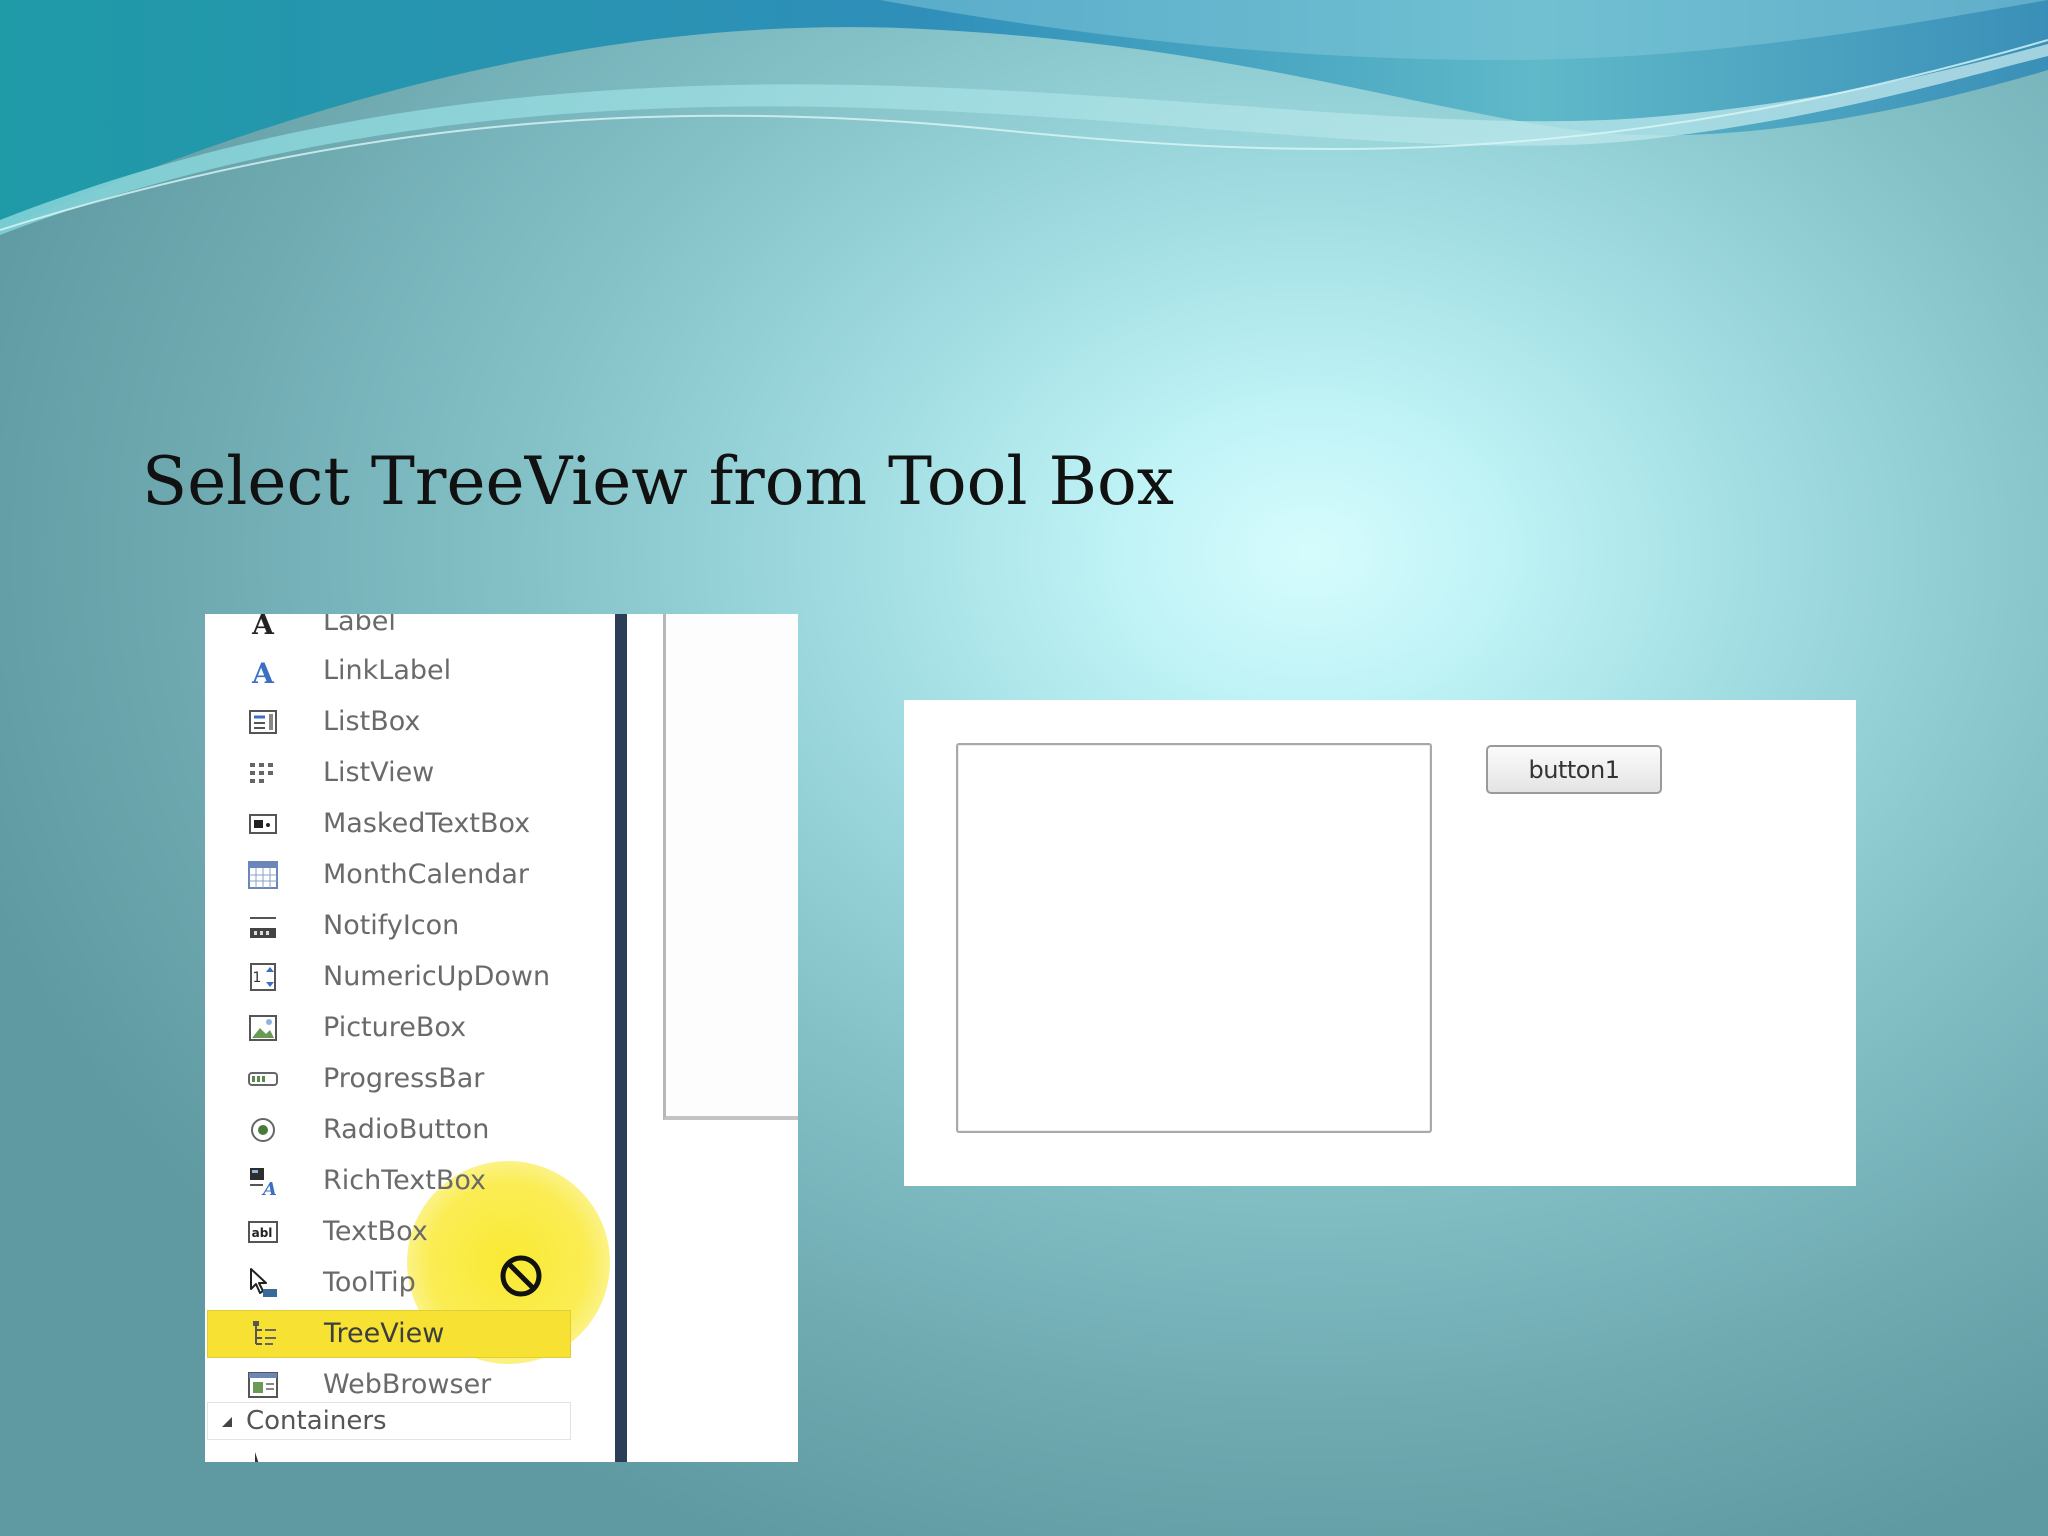 This screenshot has width=2048, height=1536. I want to click on toolbox-item-tooltip: ToolTip, so click(410, 1283).